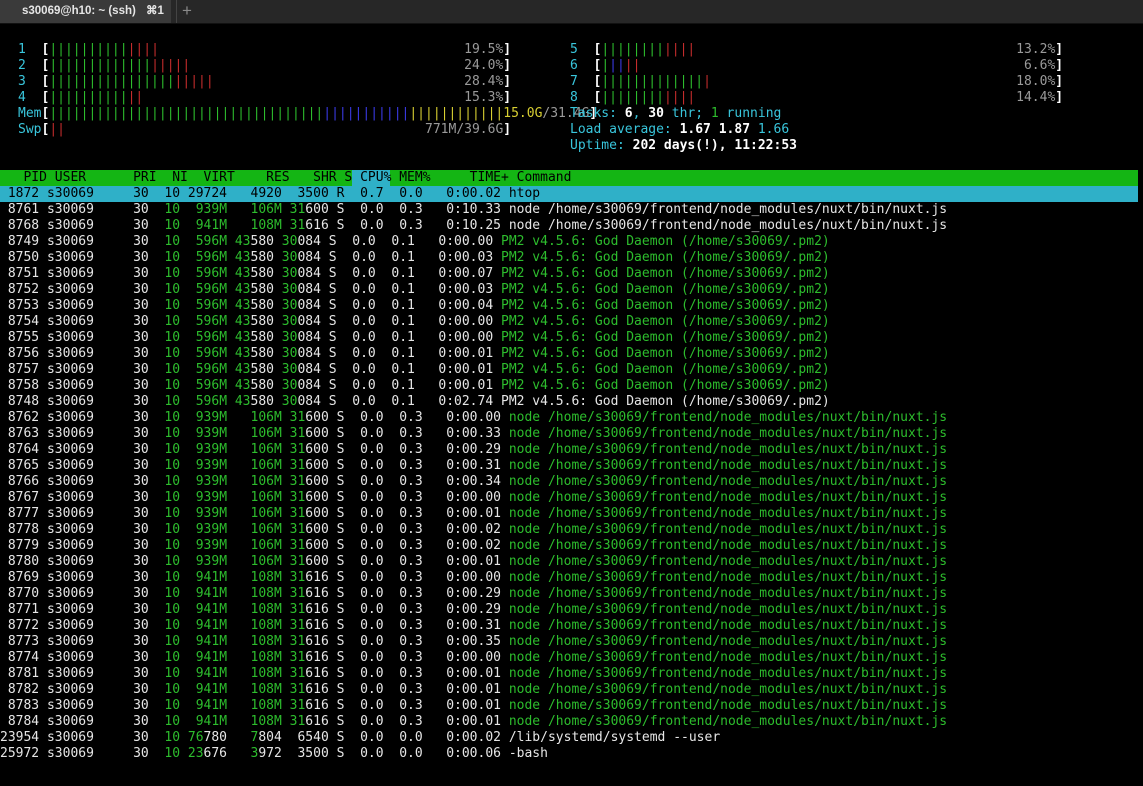 Image resolution: width=1143 pixels, height=786 pixels. Describe the element at coordinates (200, 625) in the screenshot. I see `virt-cell: 941` at that location.